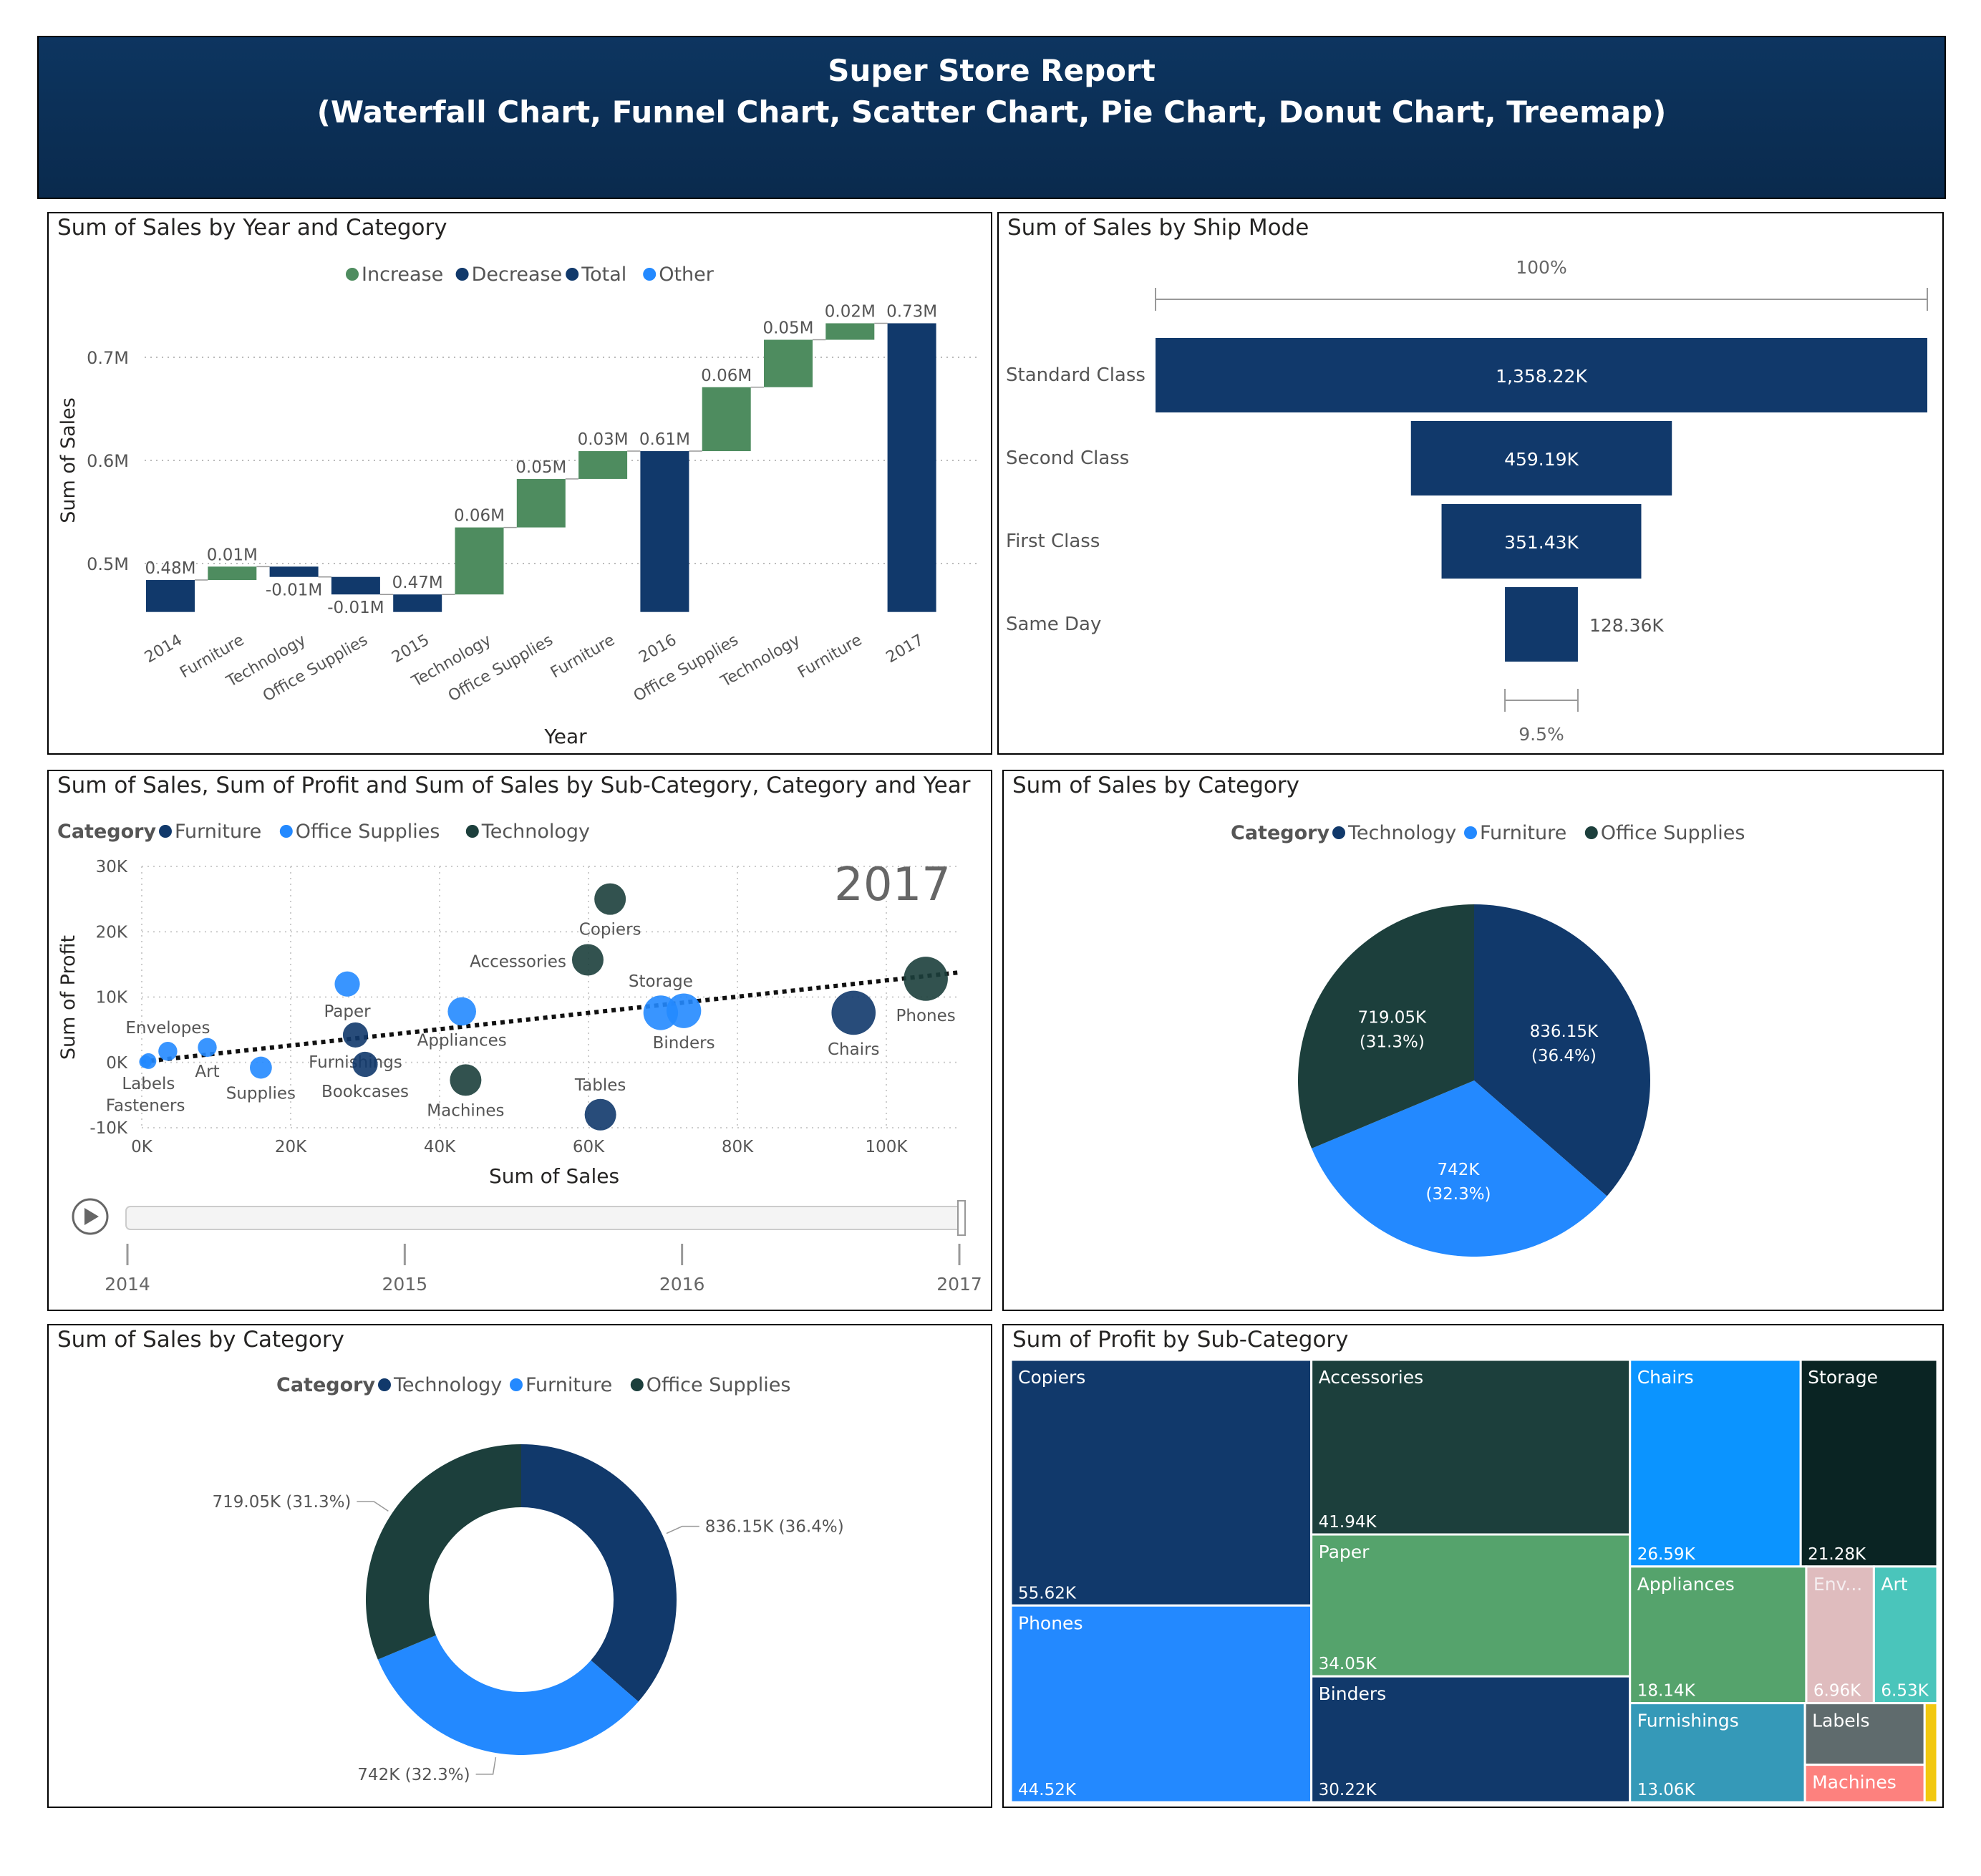  What do you see at coordinates (405, 1284) in the screenshot?
I see `scatter-play-label-2015: 2015` at bounding box center [405, 1284].